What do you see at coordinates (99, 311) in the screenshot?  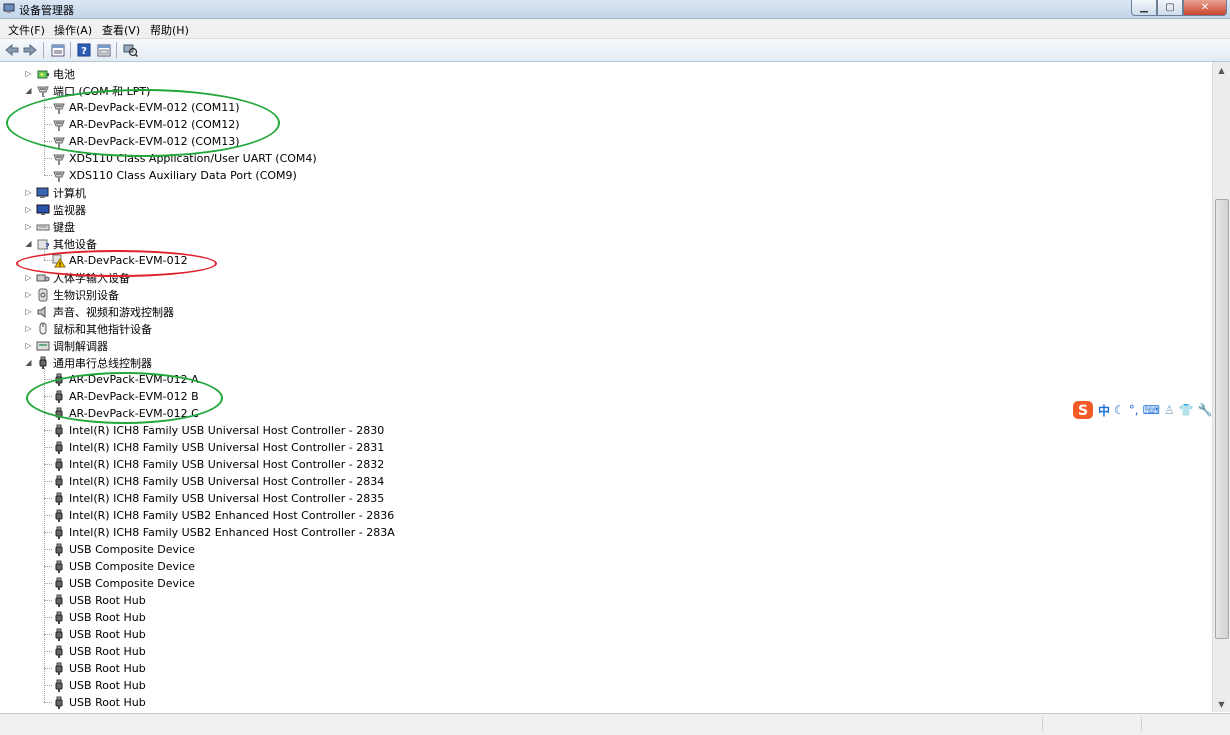 I see `tree-category: ▷ 声音、视频和游戏控制器` at bounding box center [99, 311].